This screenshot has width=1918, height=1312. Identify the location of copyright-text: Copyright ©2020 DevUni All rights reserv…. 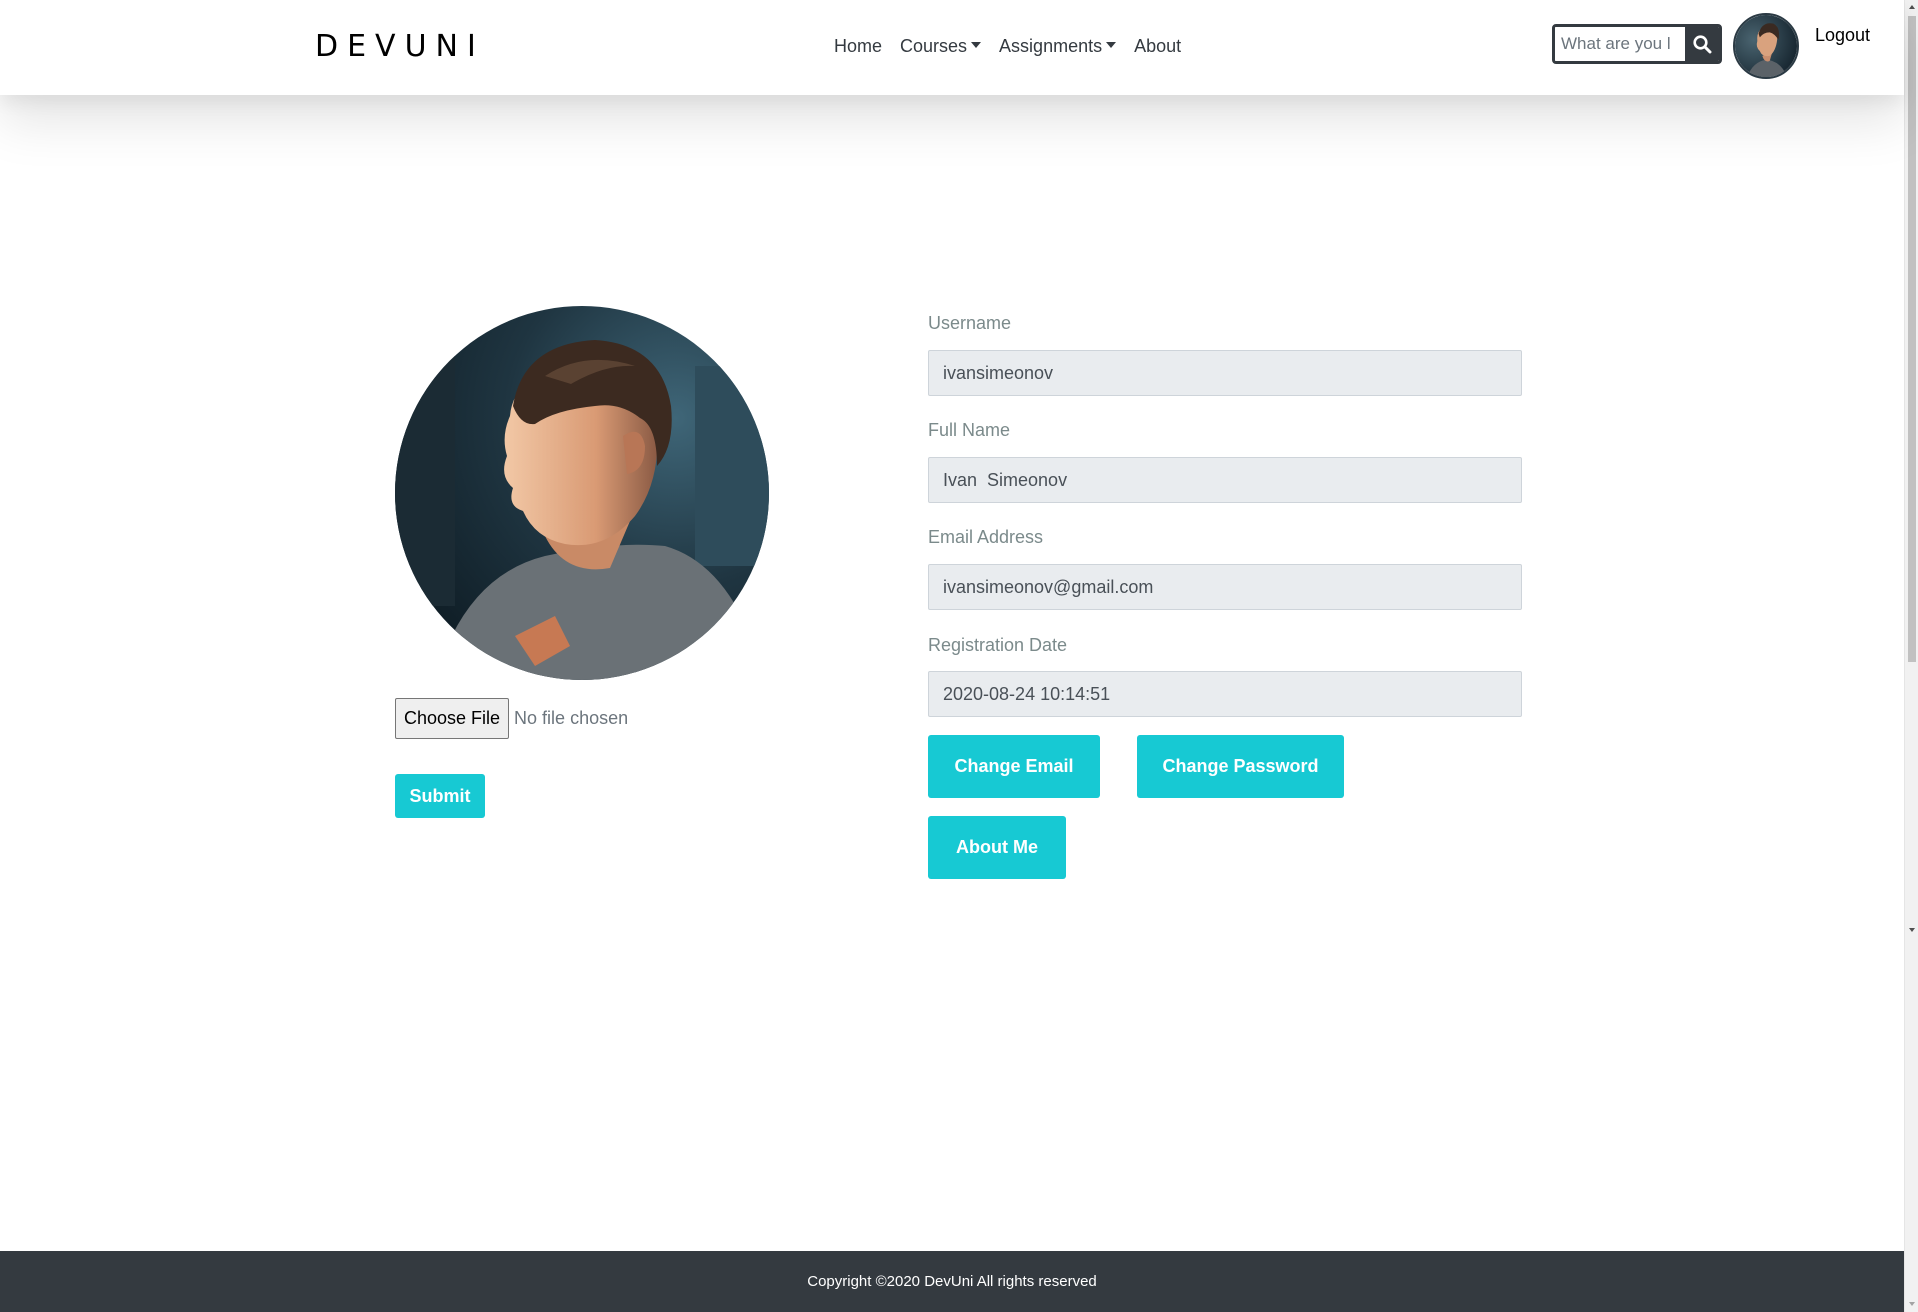
(952, 1281).